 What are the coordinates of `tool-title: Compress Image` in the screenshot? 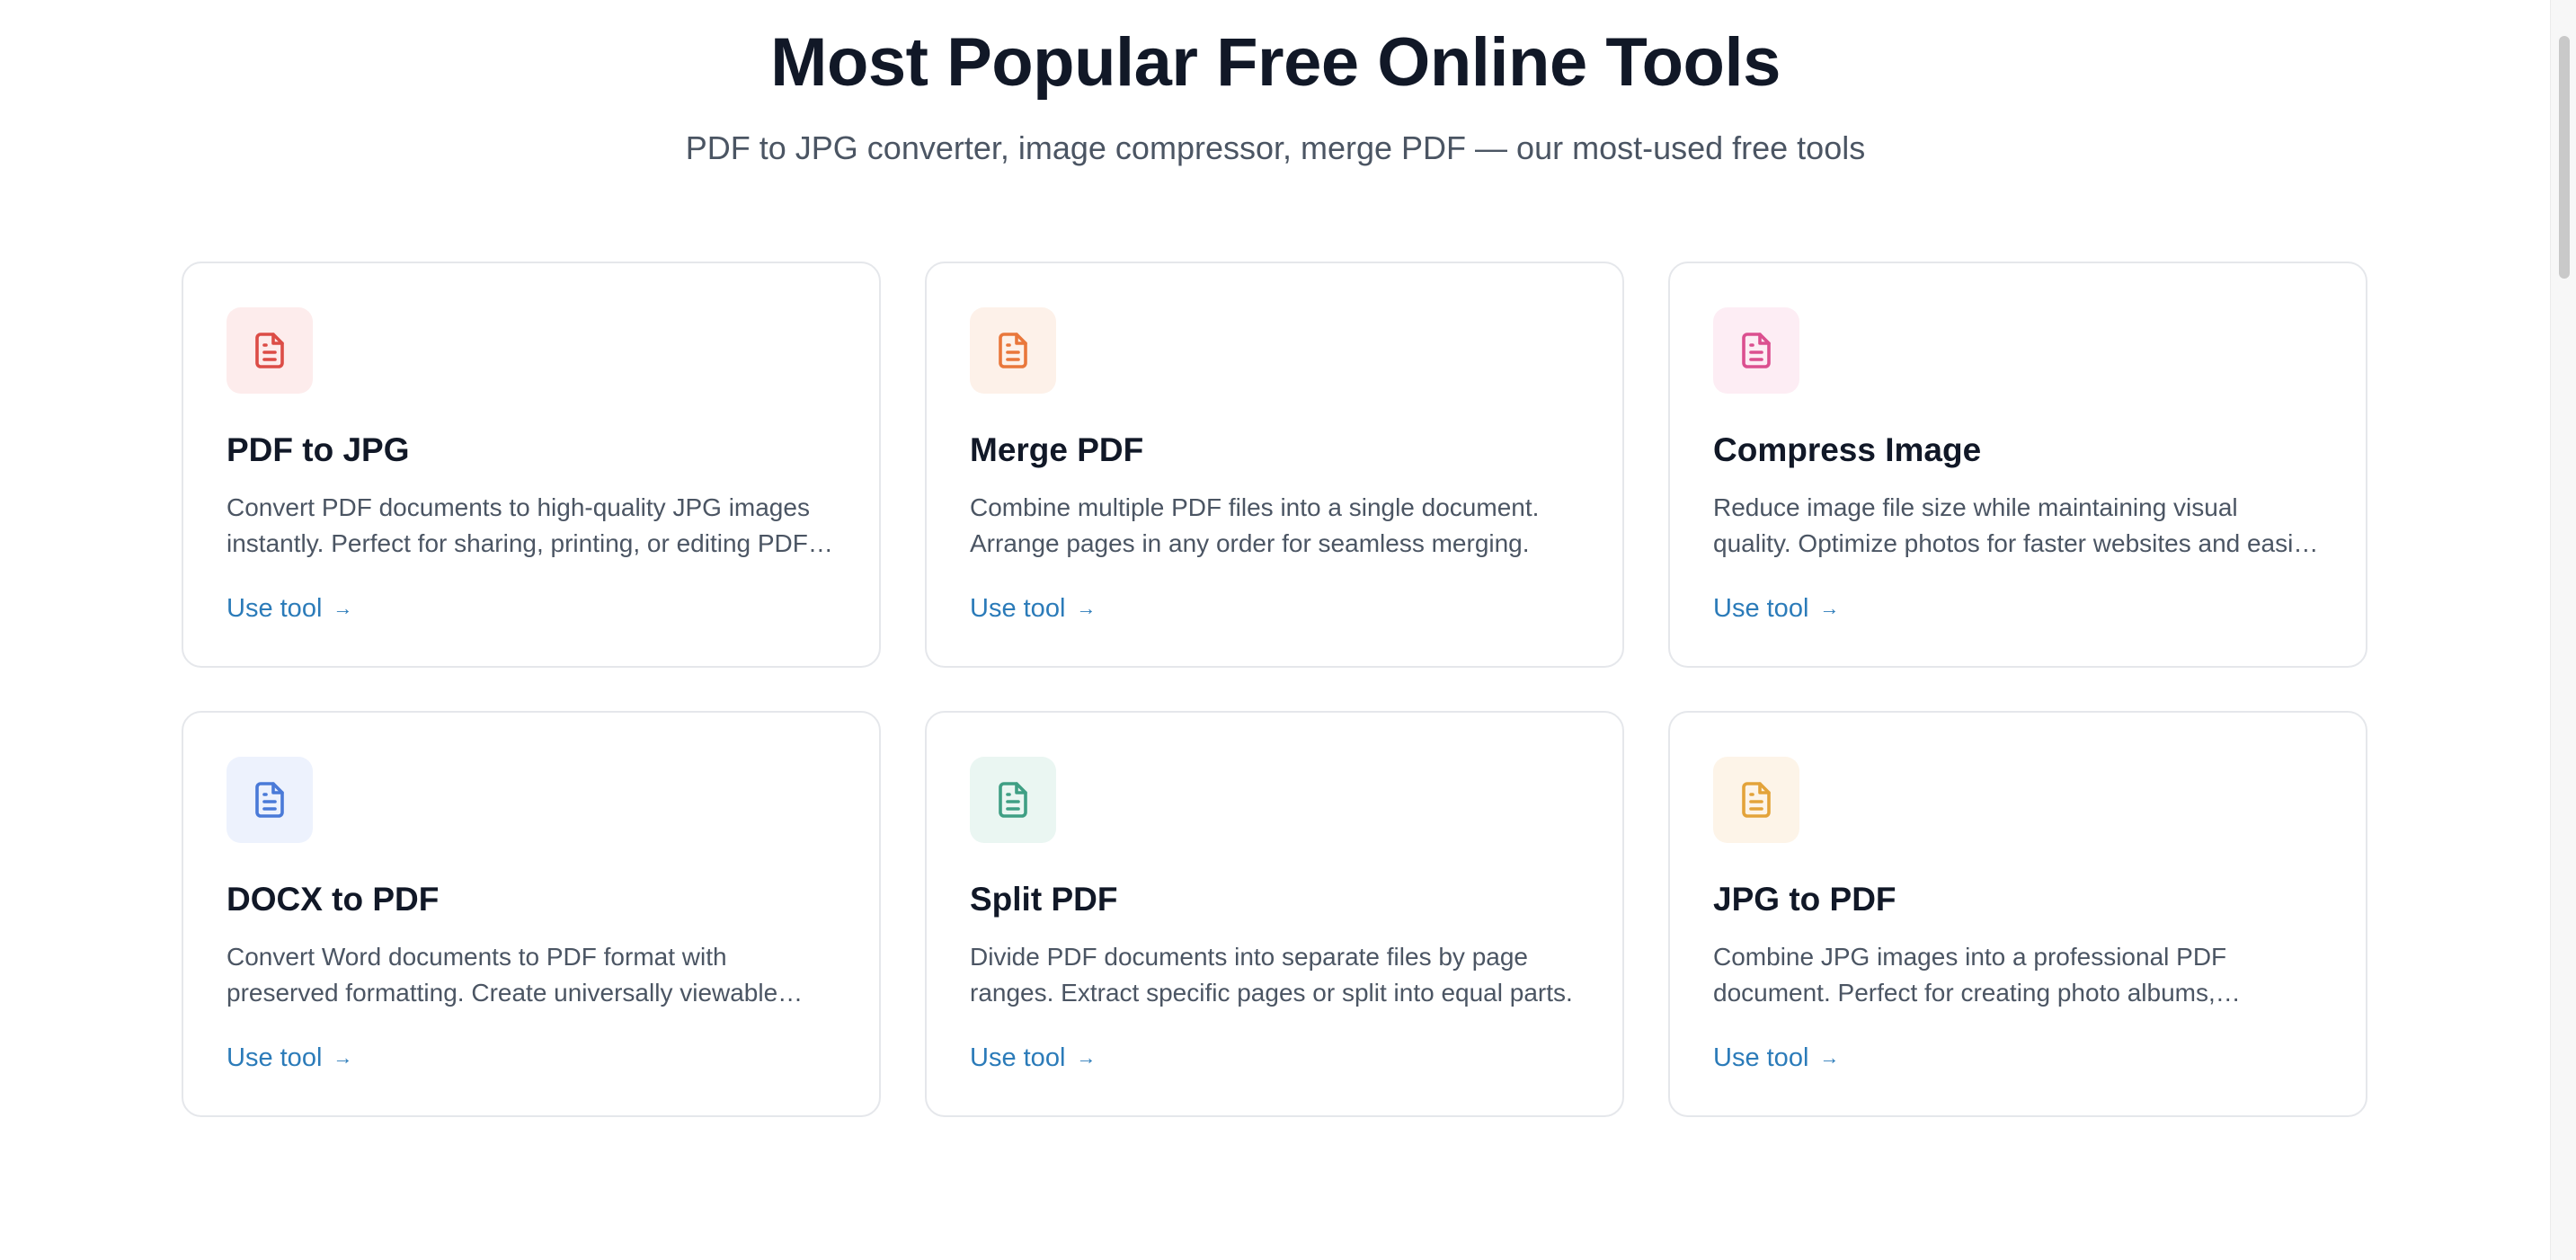 It's located at (1848, 449).